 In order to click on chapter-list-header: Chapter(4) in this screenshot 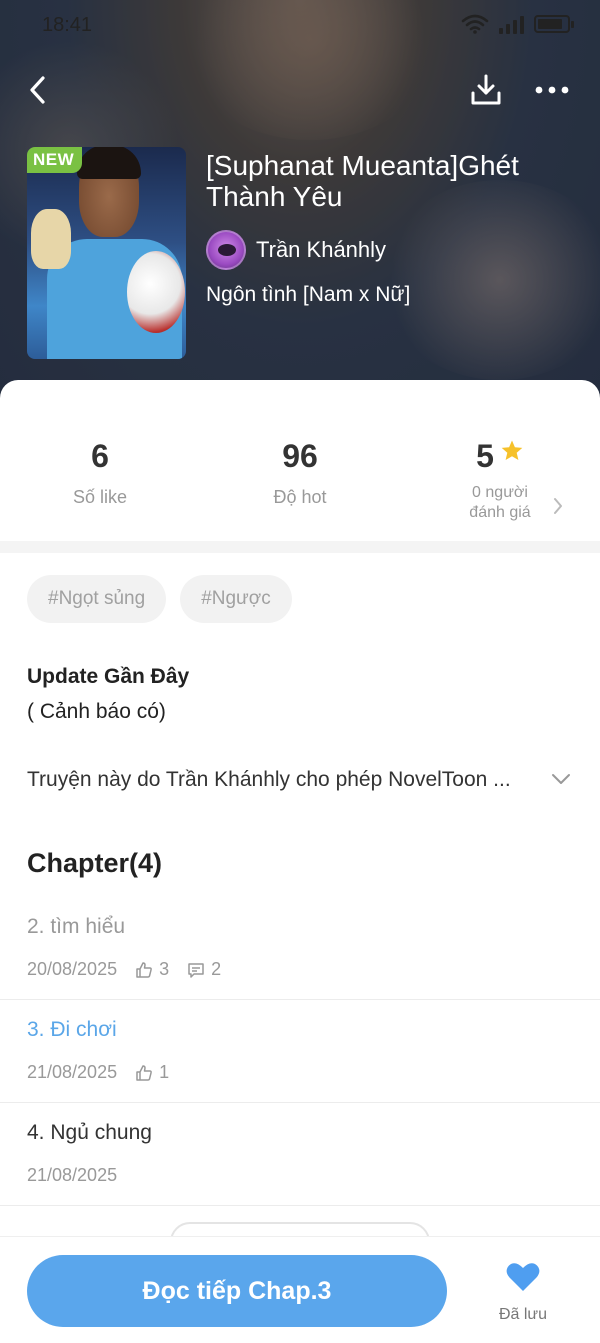, I will do `click(95, 863)`.